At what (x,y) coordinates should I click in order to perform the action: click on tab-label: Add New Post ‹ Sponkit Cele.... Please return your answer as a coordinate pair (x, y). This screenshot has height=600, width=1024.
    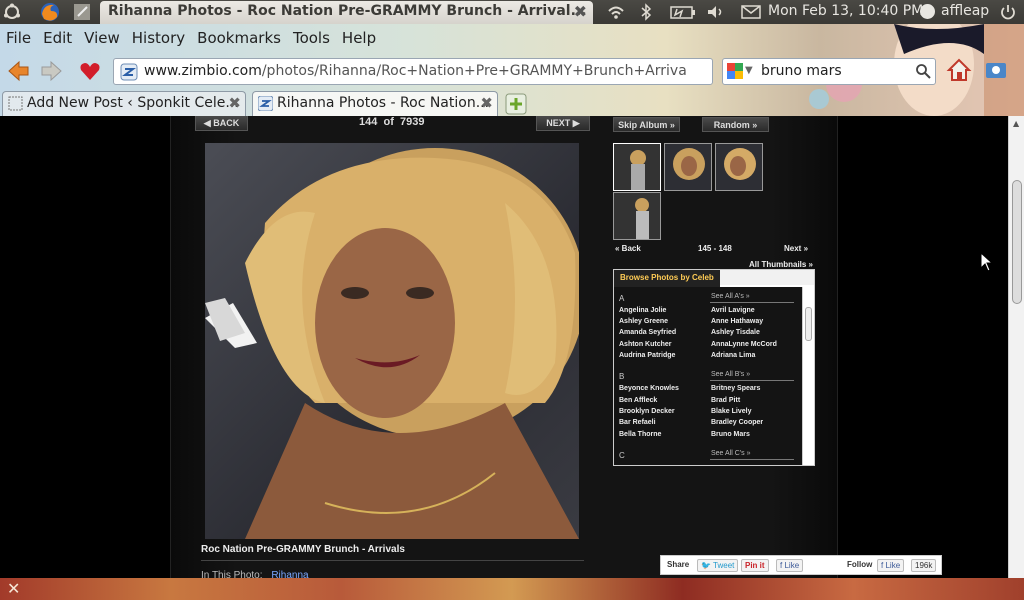
    Looking at the image, I should click on (133, 103).